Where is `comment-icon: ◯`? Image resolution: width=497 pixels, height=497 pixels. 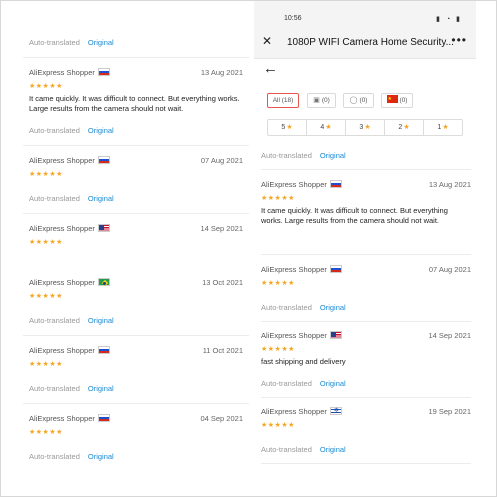
comment-icon: ◯ is located at coordinates (353, 100).